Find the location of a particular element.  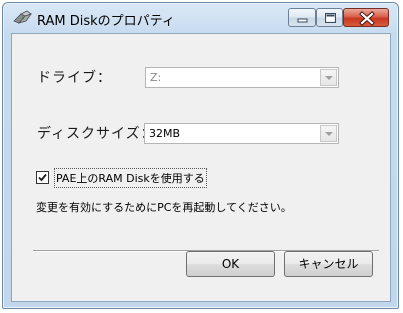

maximize-icon is located at coordinates (330, 18).